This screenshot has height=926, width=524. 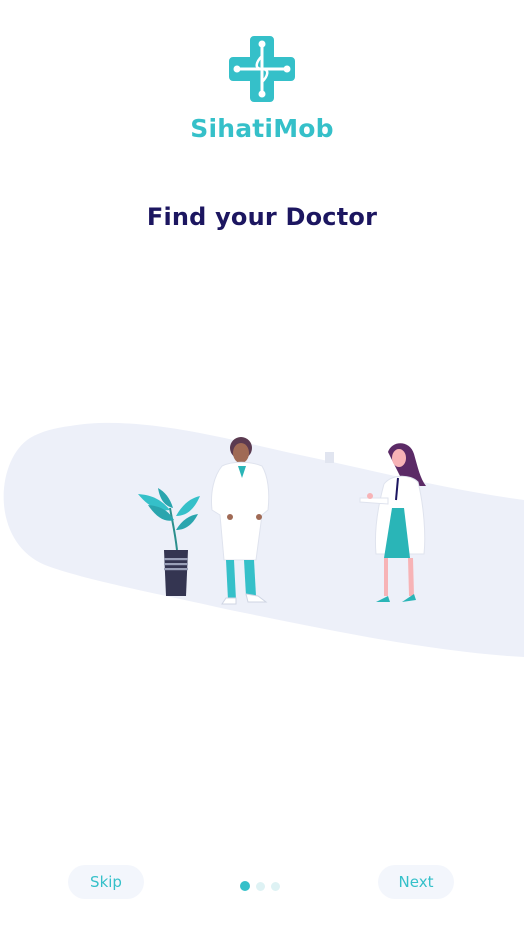 What do you see at coordinates (106, 882) in the screenshot?
I see `skip-button: Skip` at bounding box center [106, 882].